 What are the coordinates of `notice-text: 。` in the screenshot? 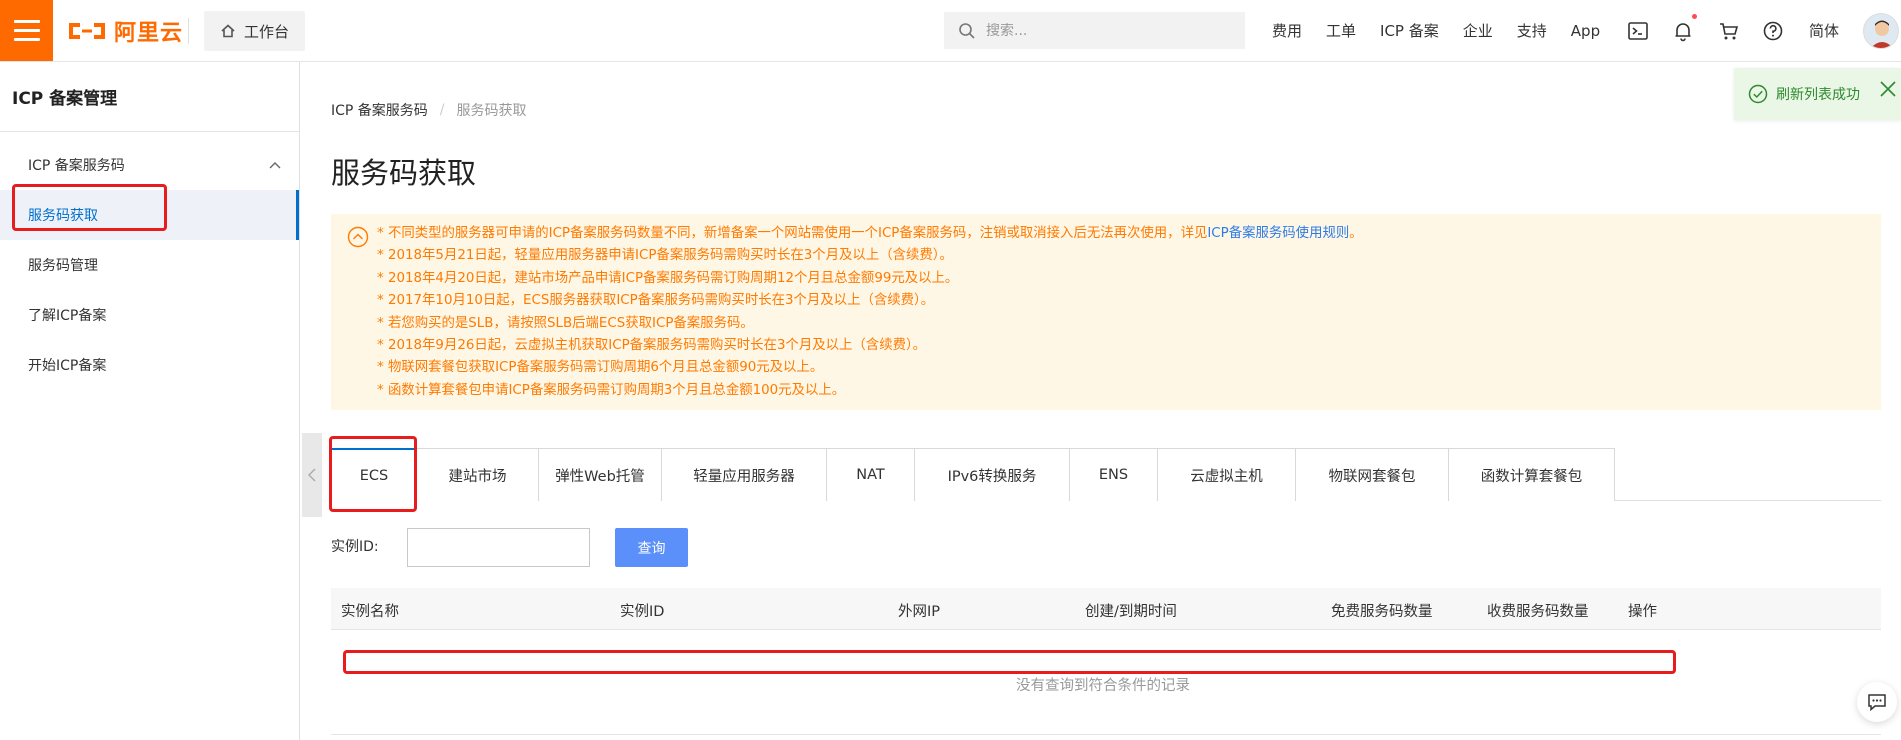 It's located at (1356, 233).